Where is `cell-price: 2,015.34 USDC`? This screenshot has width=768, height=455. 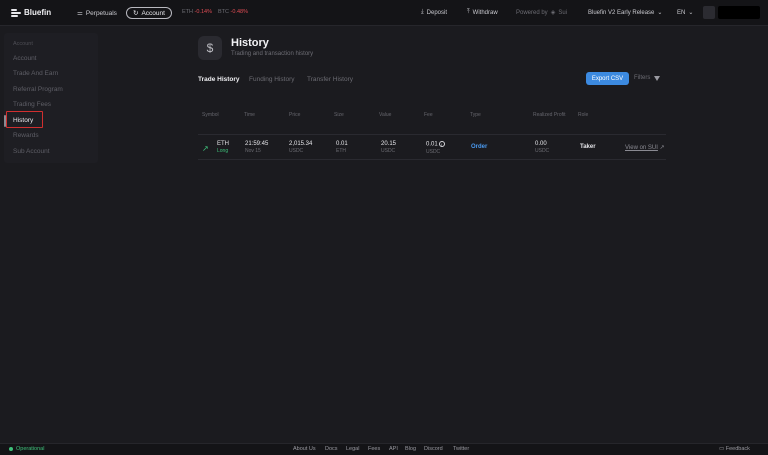 cell-price: 2,015.34 USDC is located at coordinates (300, 147).